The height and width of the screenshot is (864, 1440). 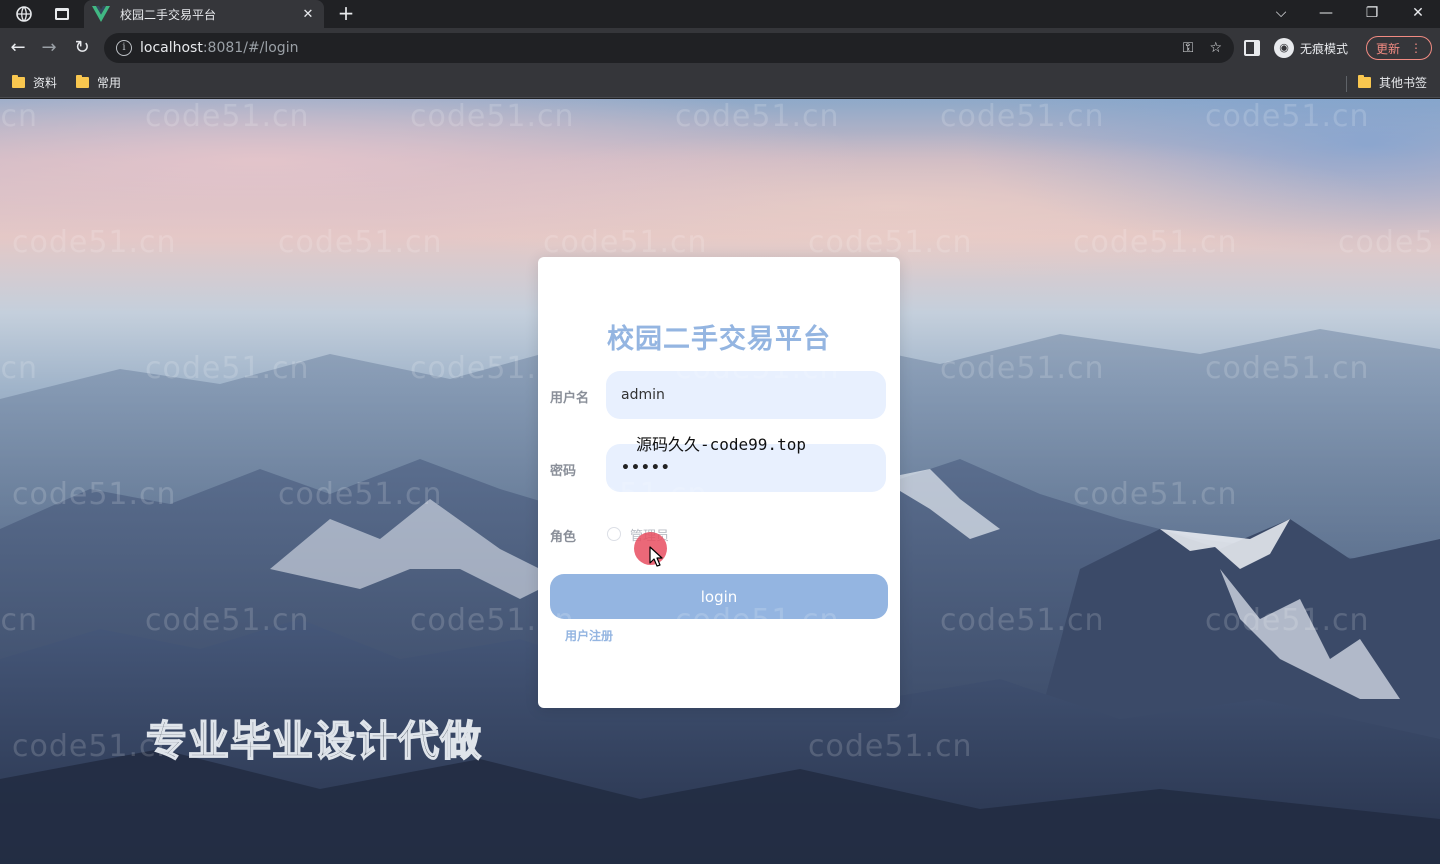 What do you see at coordinates (1252, 48) in the screenshot?
I see `side-panel-icon` at bounding box center [1252, 48].